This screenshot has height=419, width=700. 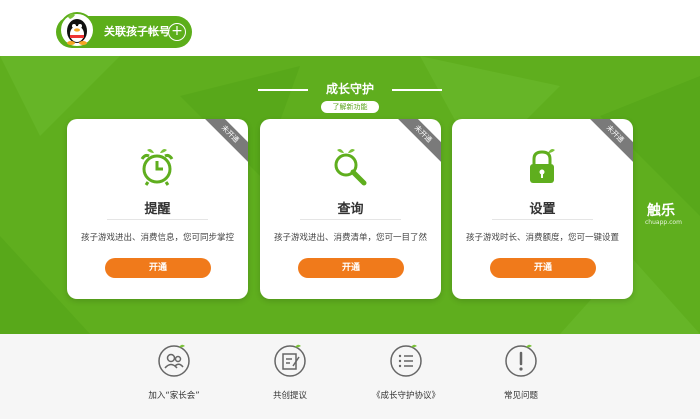 I want to click on card-title: 提醒, so click(x=157, y=209).